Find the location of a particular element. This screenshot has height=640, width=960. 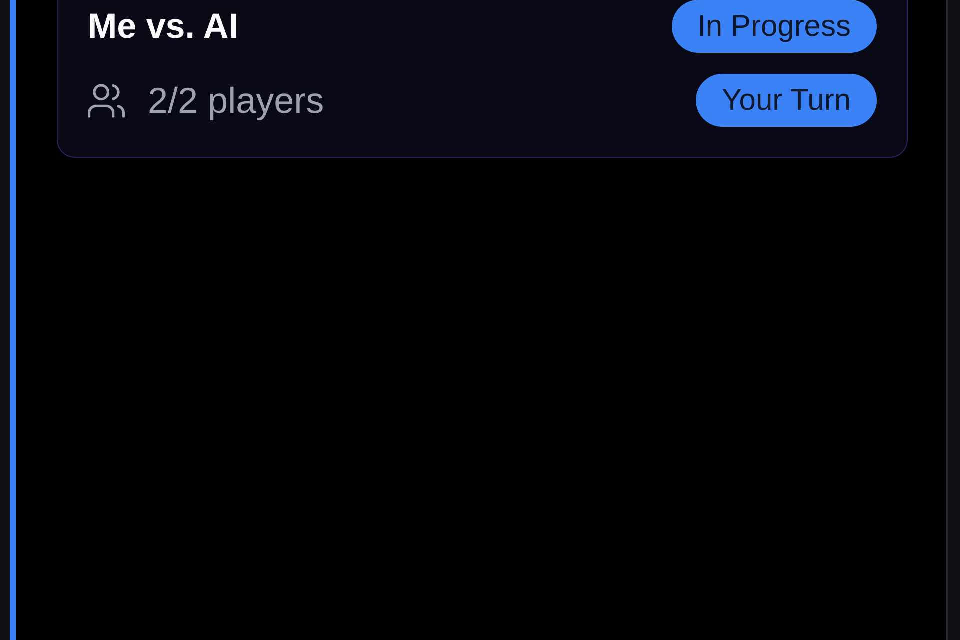

users-icon is located at coordinates (106, 101).